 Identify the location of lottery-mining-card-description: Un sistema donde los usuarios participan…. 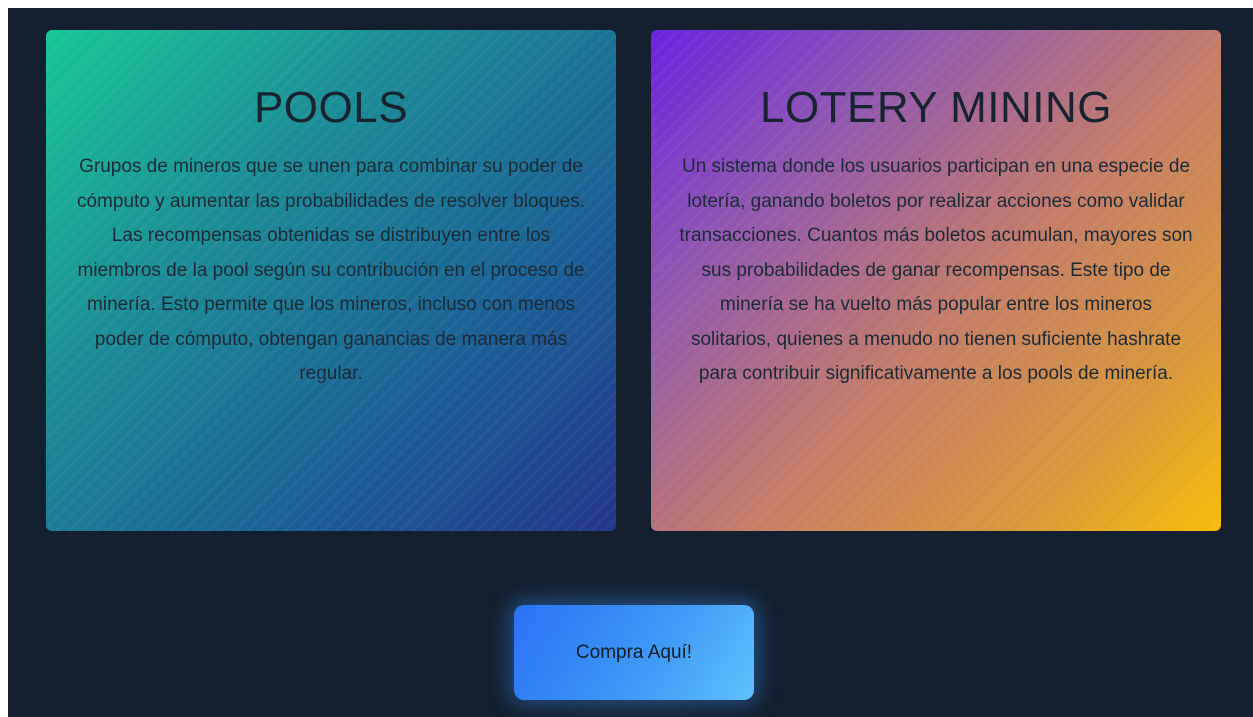
(936, 270).